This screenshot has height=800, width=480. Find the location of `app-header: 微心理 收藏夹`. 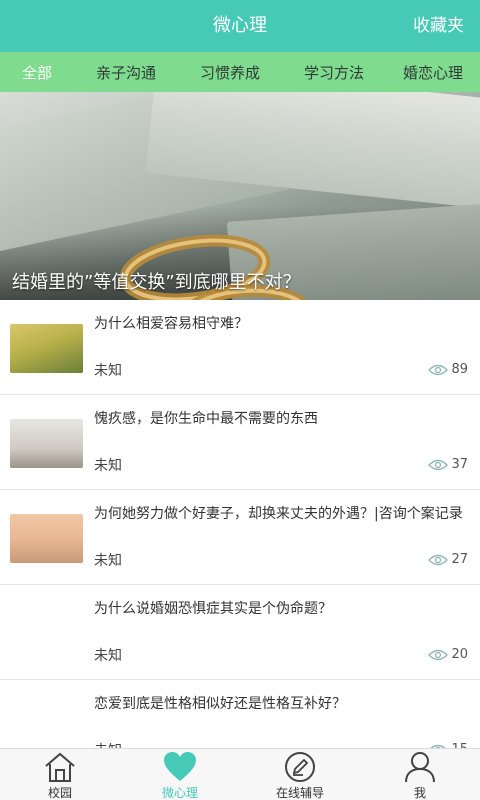

app-header: 微心理 收藏夹 is located at coordinates (240, 26).